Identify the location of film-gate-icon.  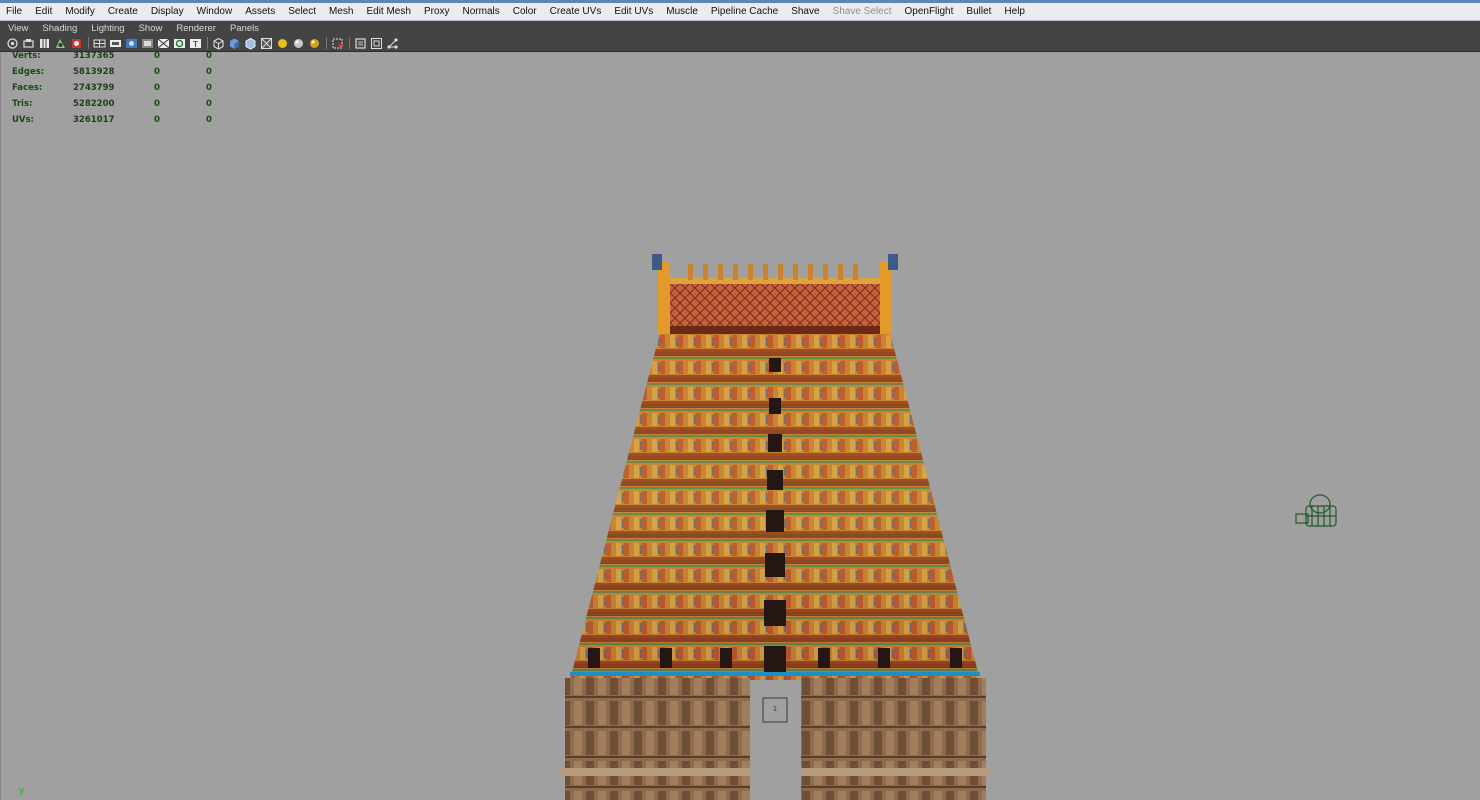
(60, 43).